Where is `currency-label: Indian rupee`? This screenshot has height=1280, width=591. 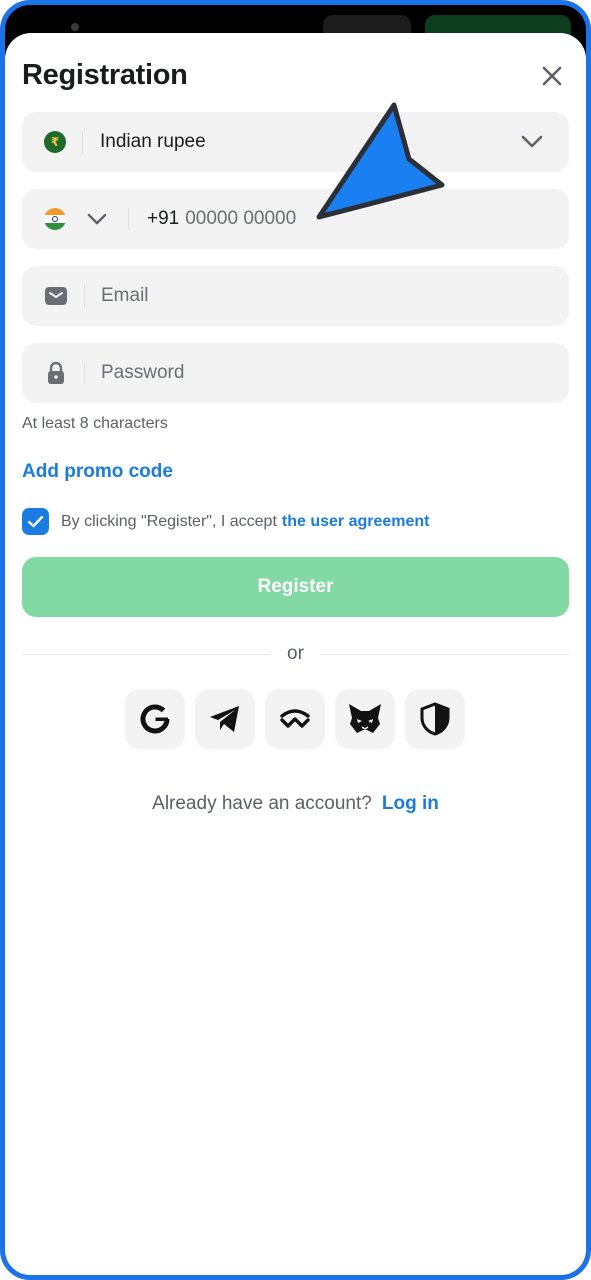 currency-label: Indian rupee is located at coordinates (153, 141).